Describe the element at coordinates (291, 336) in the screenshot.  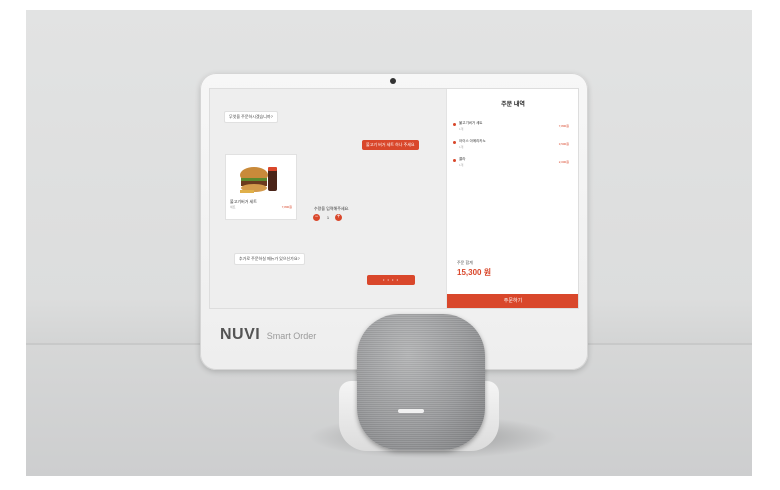
I see `brand-subtitle: Smart Order` at that location.